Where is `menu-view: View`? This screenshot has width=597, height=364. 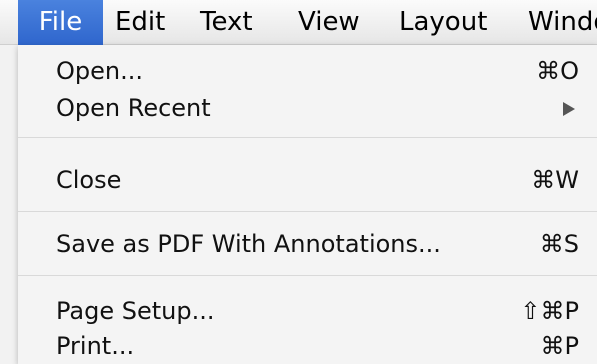
menu-view: View is located at coordinates (329, 22).